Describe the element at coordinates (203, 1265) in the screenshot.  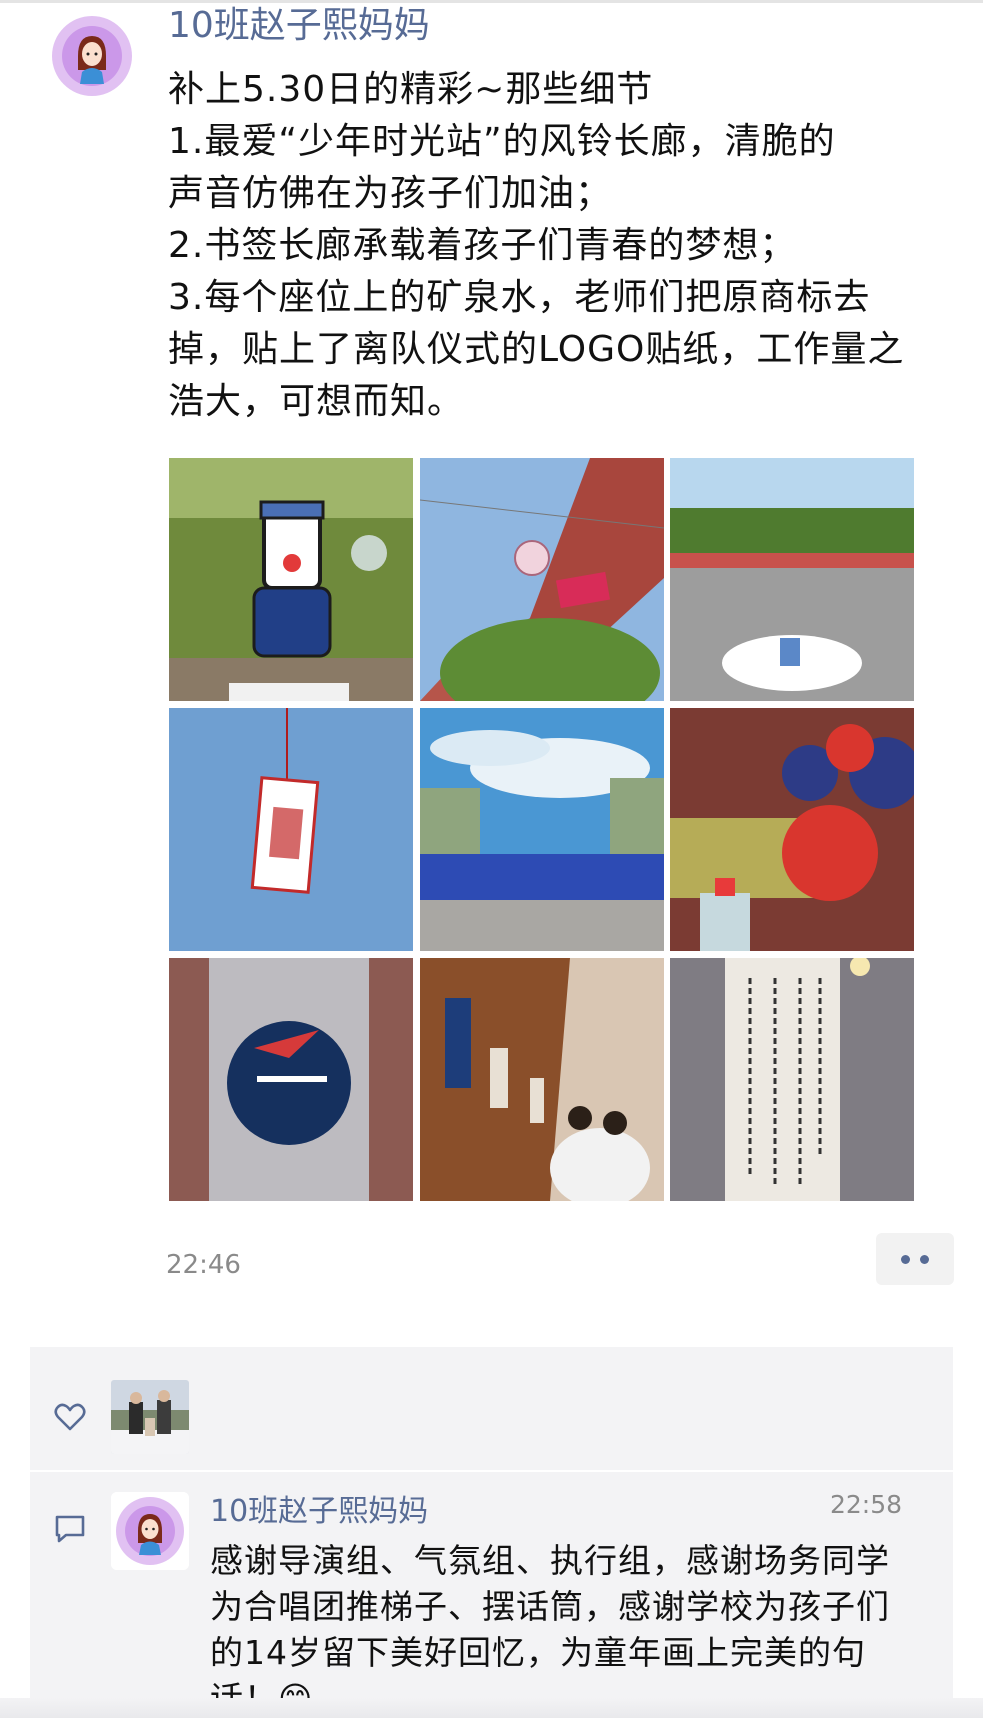
I see `post-timestamp: 22:46` at that location.